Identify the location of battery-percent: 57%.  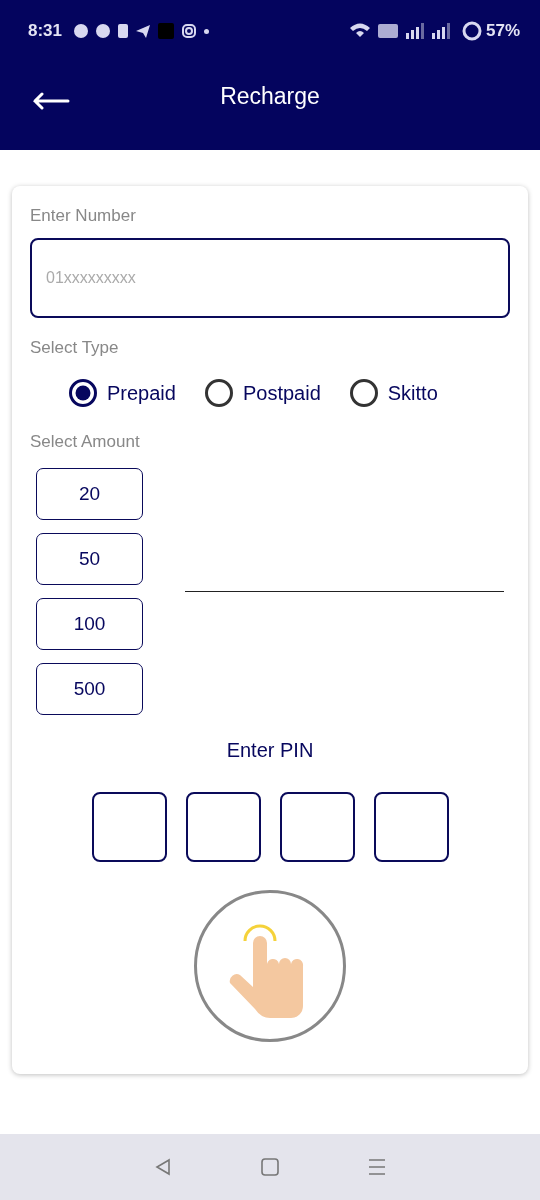
(502, 31).